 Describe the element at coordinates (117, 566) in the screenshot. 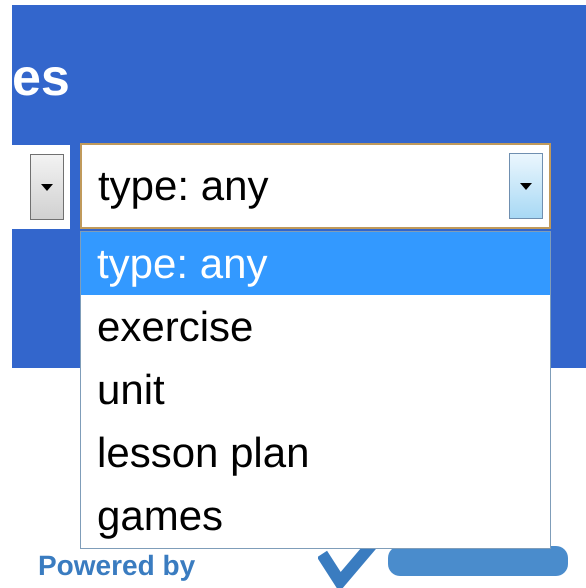

I see `footer-text: Powered by` at that location.